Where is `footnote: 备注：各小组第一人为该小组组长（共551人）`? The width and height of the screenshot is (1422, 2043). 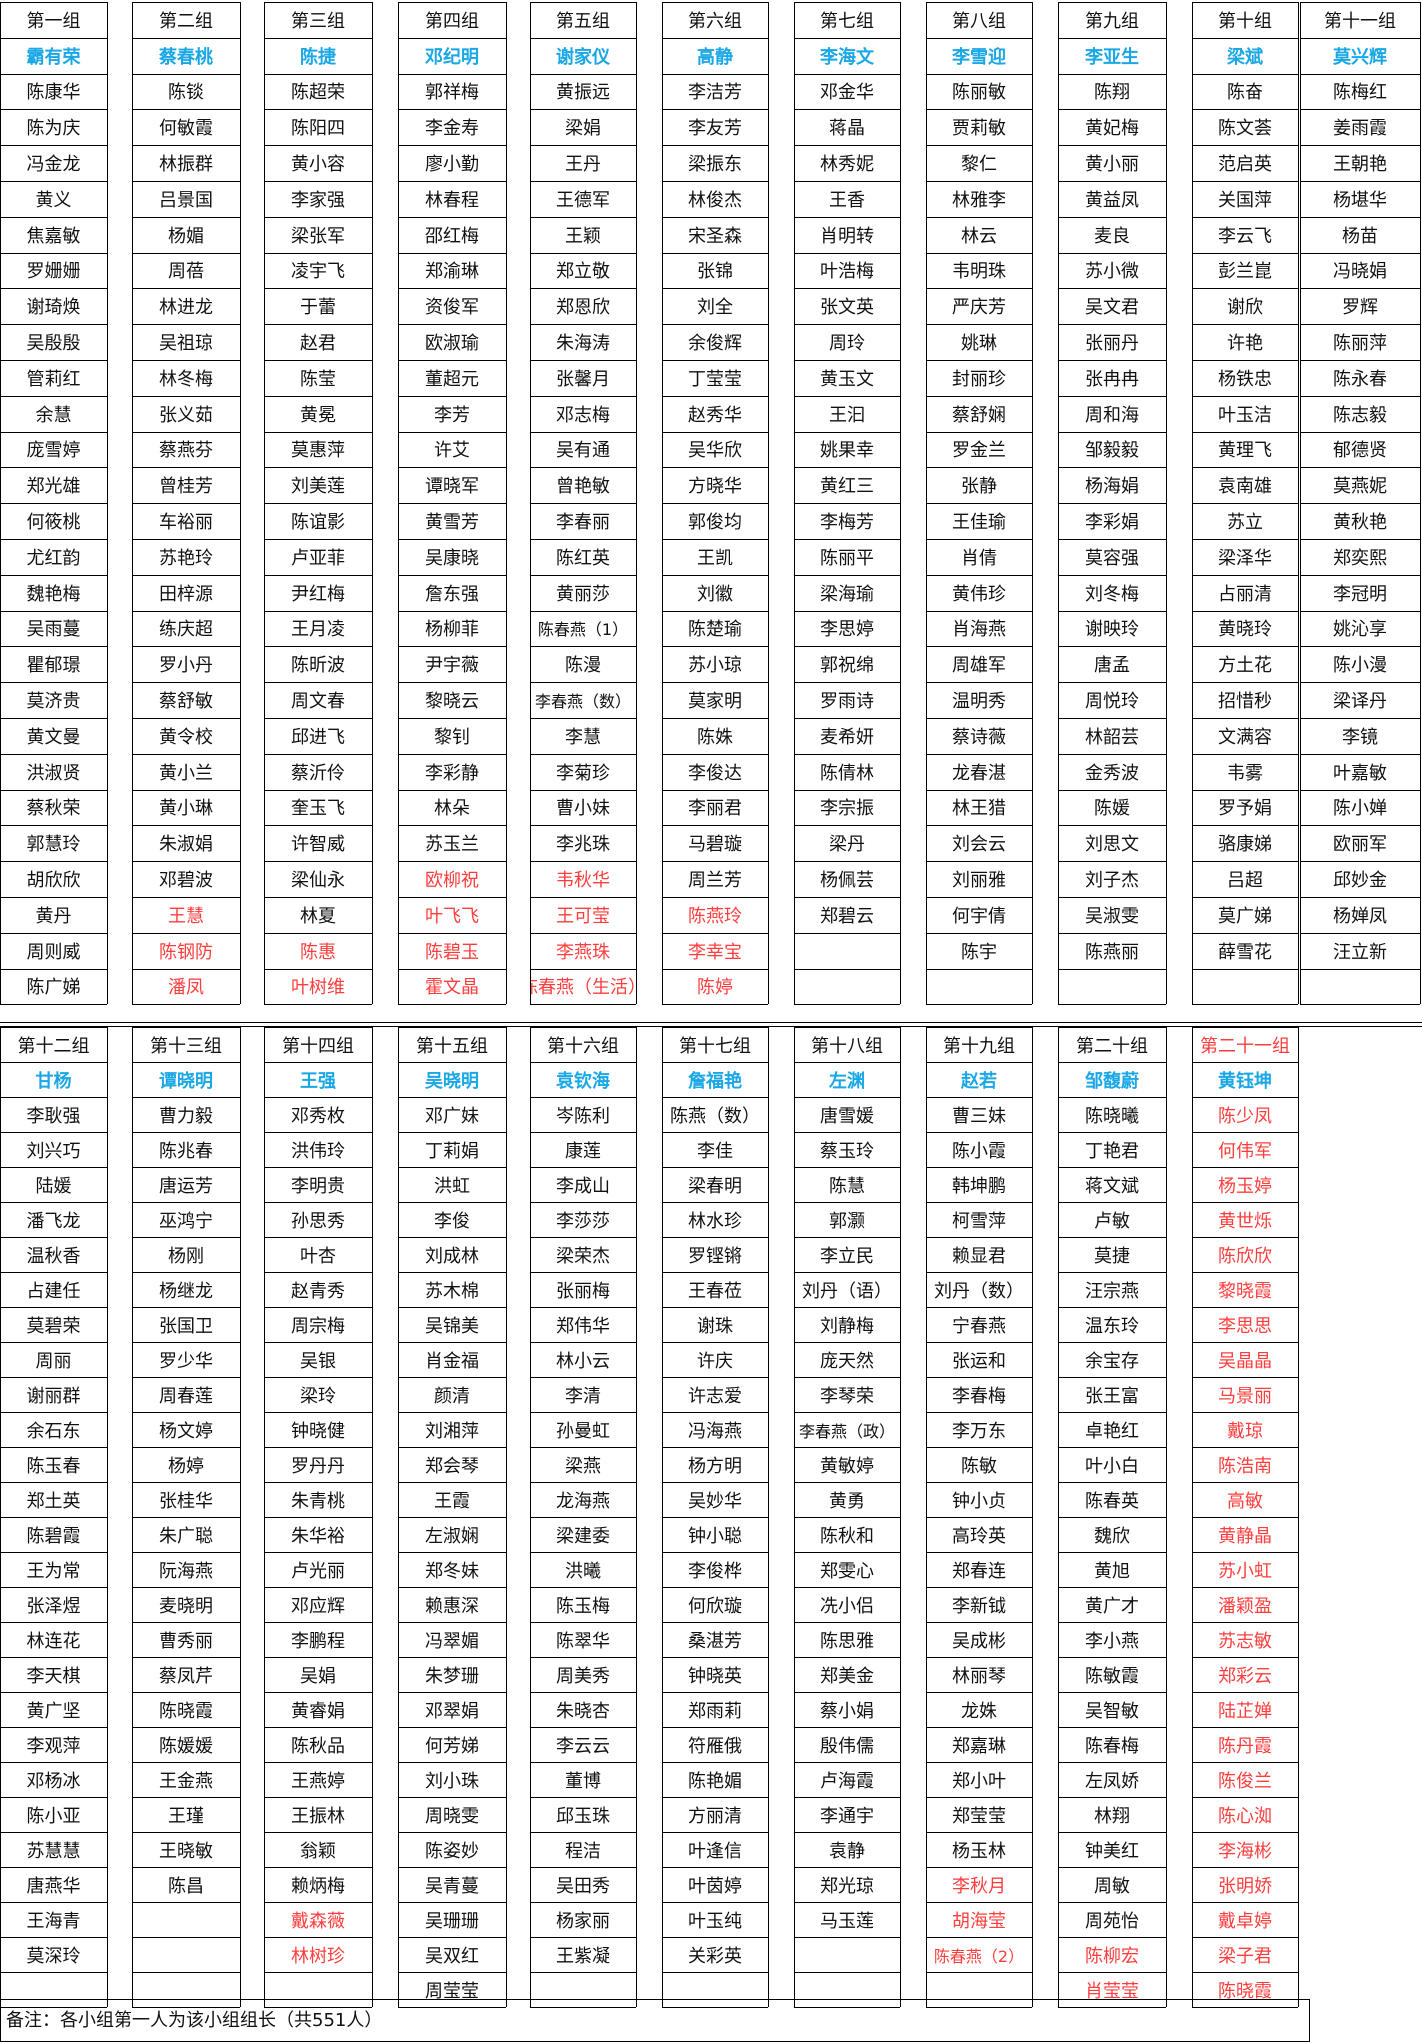 footnote: 备注：各小组第一人为该小组组长（共551人） is located at coordinates (194, 2020).